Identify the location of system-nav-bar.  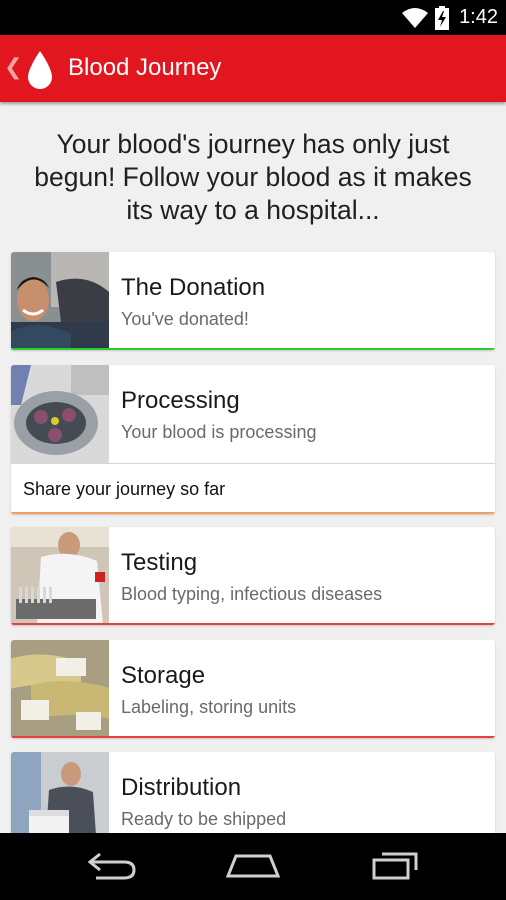
(253, 866).